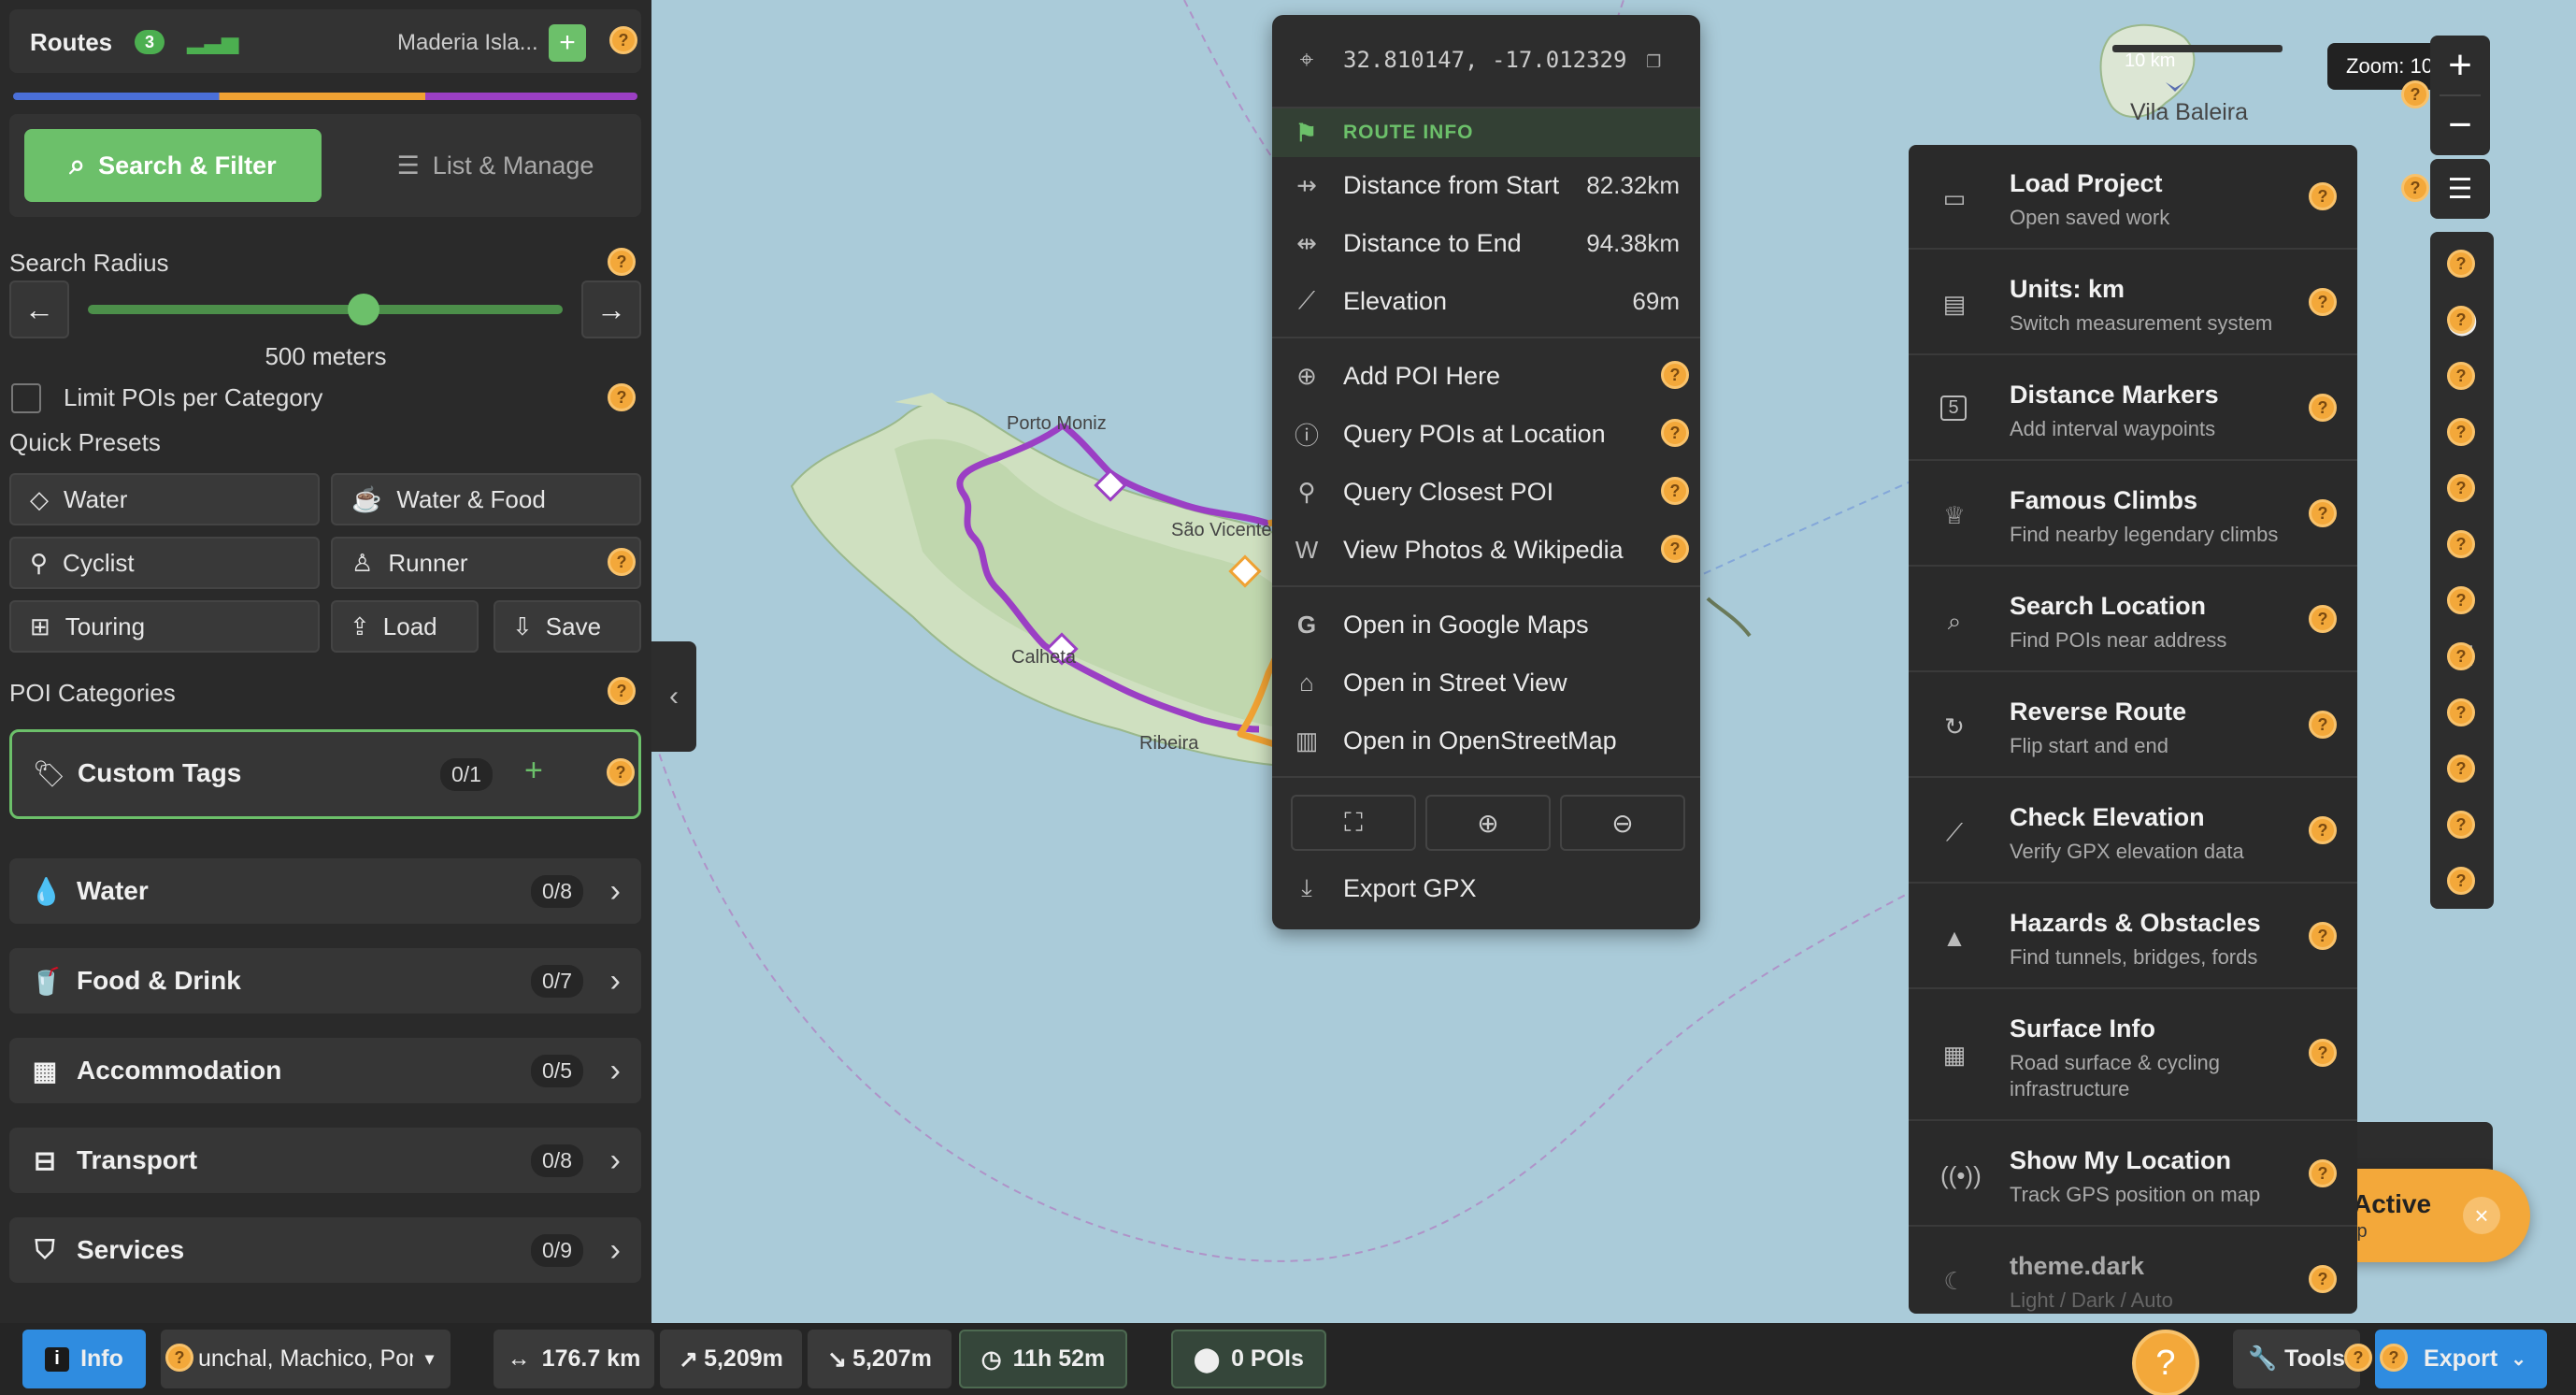 This screenshot has height=1395, width=2576. Describe the element at coordinates (2165, 1362) in the screenshot. I see `help-fab-button: ?` at that location.